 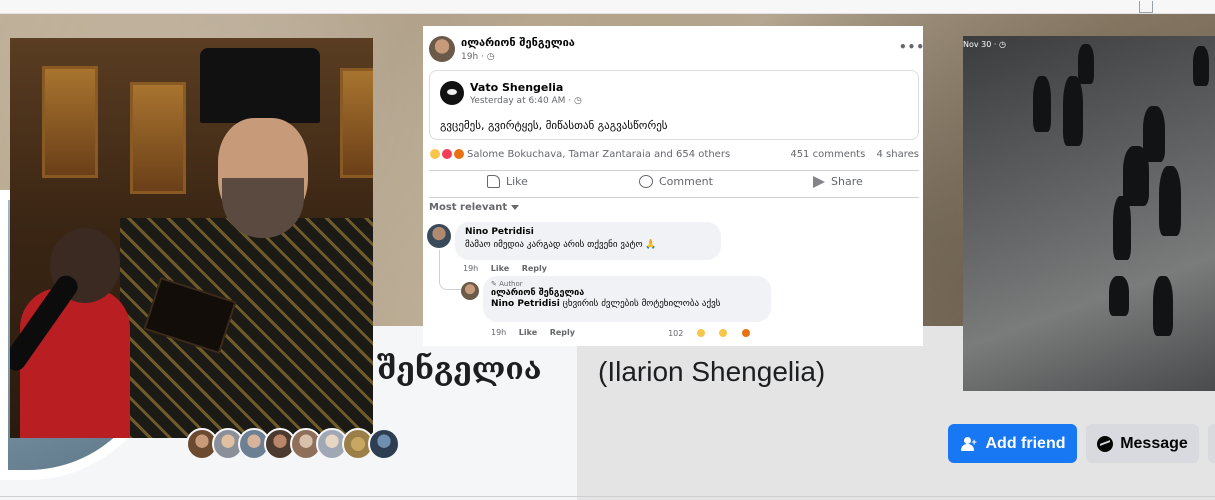 I want to click on comment-actions: 19h Like Reply, so click(x=510, y=268).